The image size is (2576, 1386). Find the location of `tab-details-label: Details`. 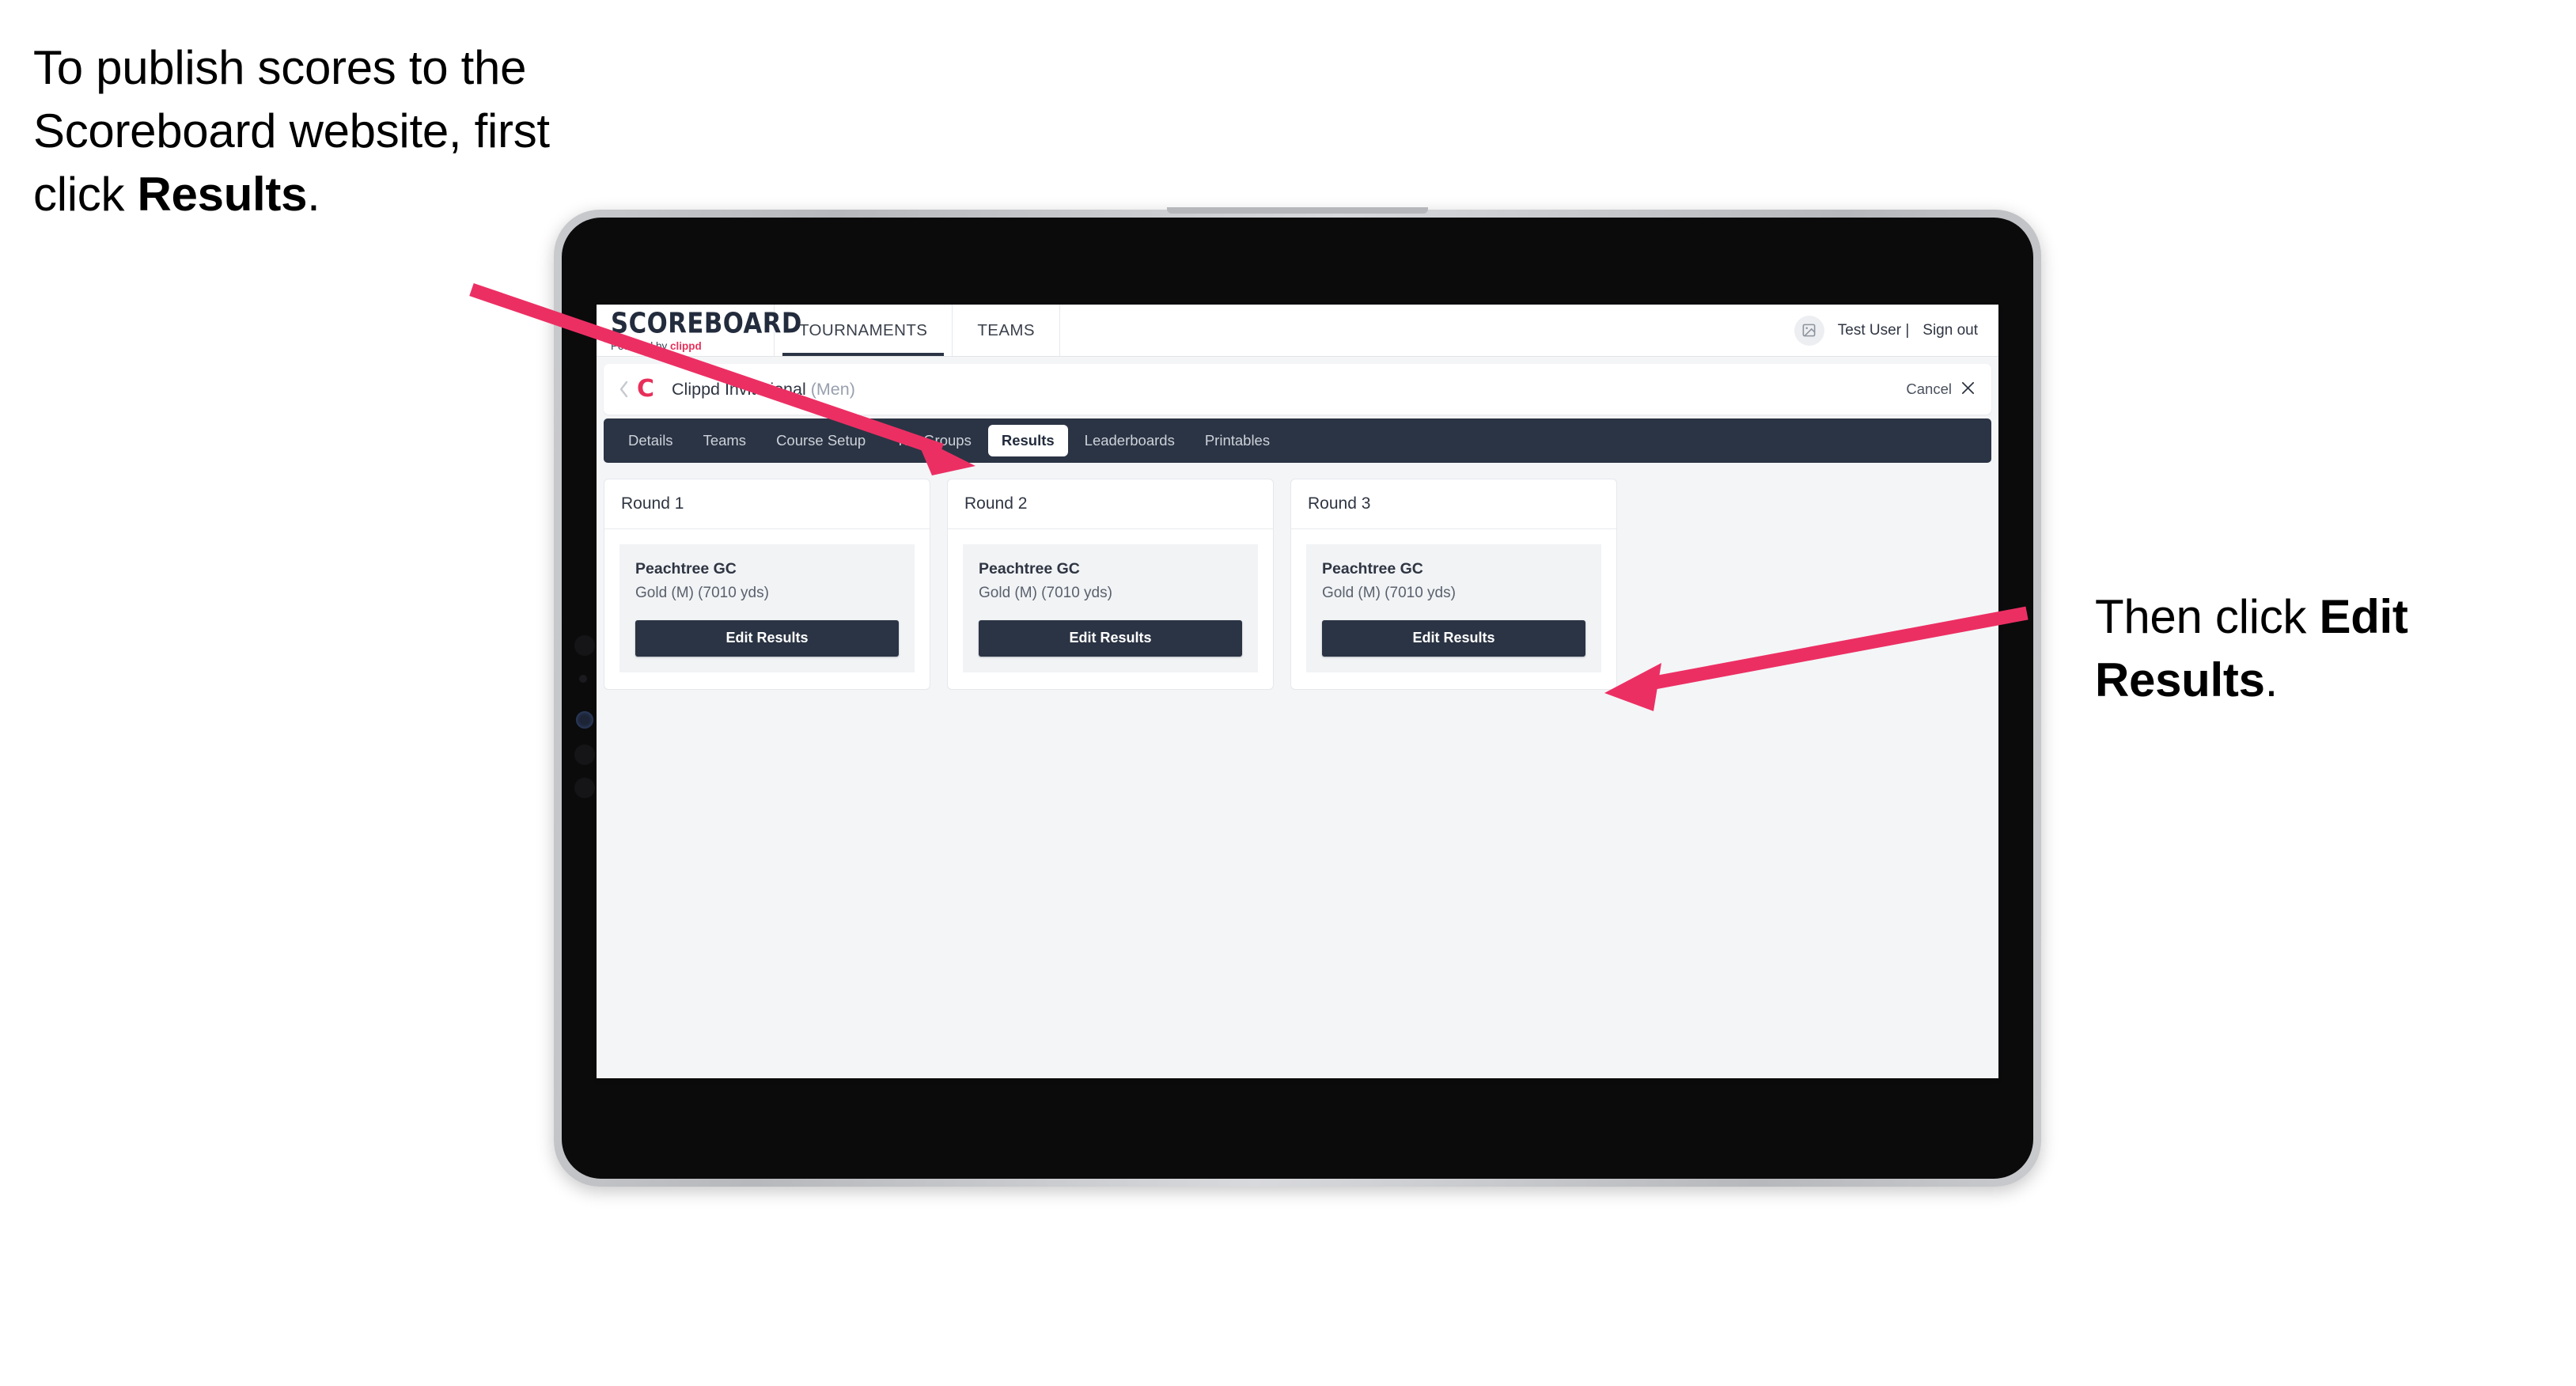

tab-details-label: Details is located at coordinates (650, 441).